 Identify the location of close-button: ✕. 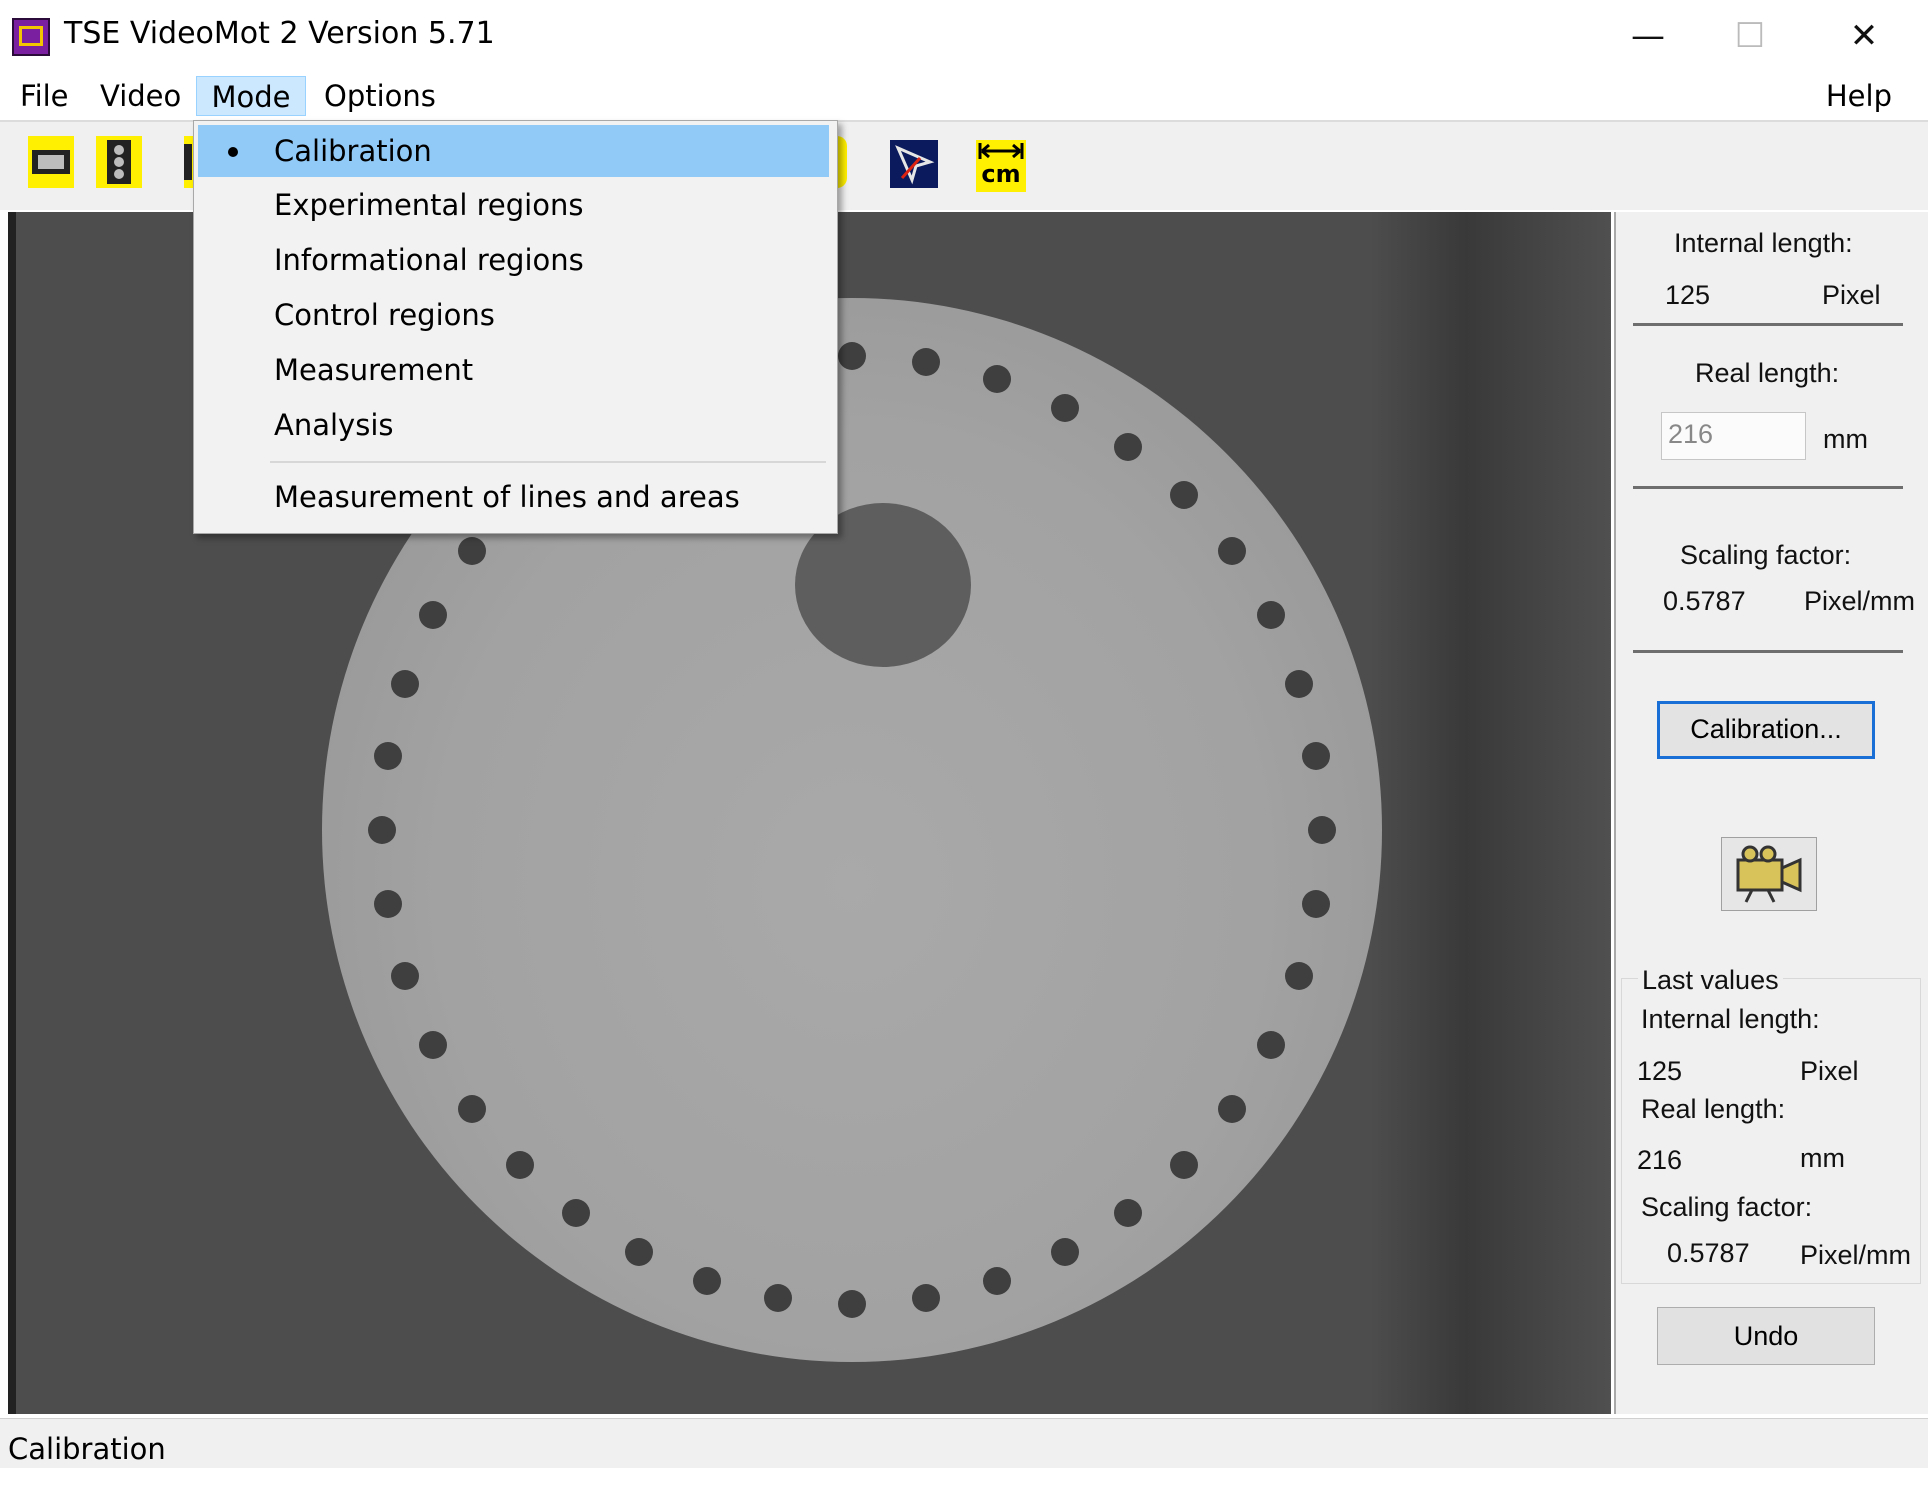
(1864, 36).